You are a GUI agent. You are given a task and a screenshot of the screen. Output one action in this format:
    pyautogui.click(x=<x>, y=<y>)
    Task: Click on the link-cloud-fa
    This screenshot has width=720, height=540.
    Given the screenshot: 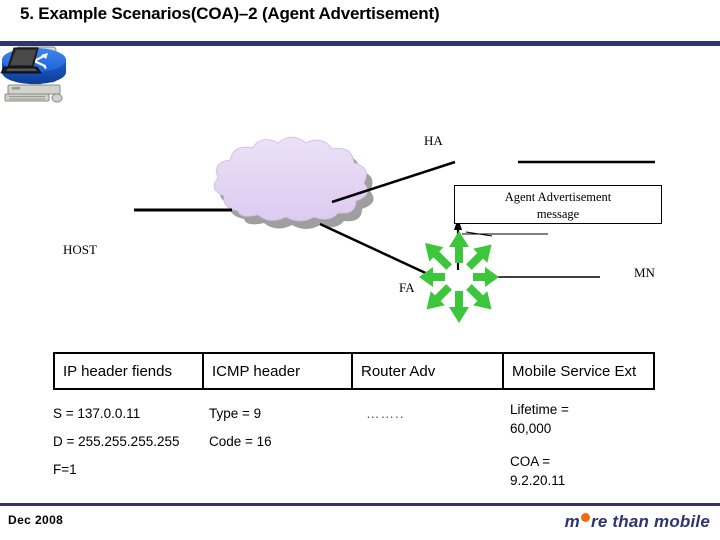 What is the action you would take?
    pyautogui.click(x=376, y=250)
    